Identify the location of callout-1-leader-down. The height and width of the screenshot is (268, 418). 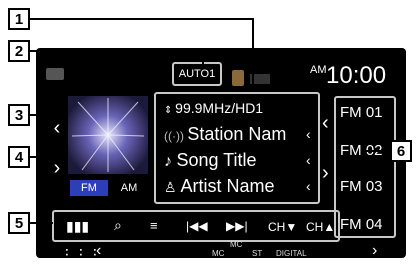
(253, 55).